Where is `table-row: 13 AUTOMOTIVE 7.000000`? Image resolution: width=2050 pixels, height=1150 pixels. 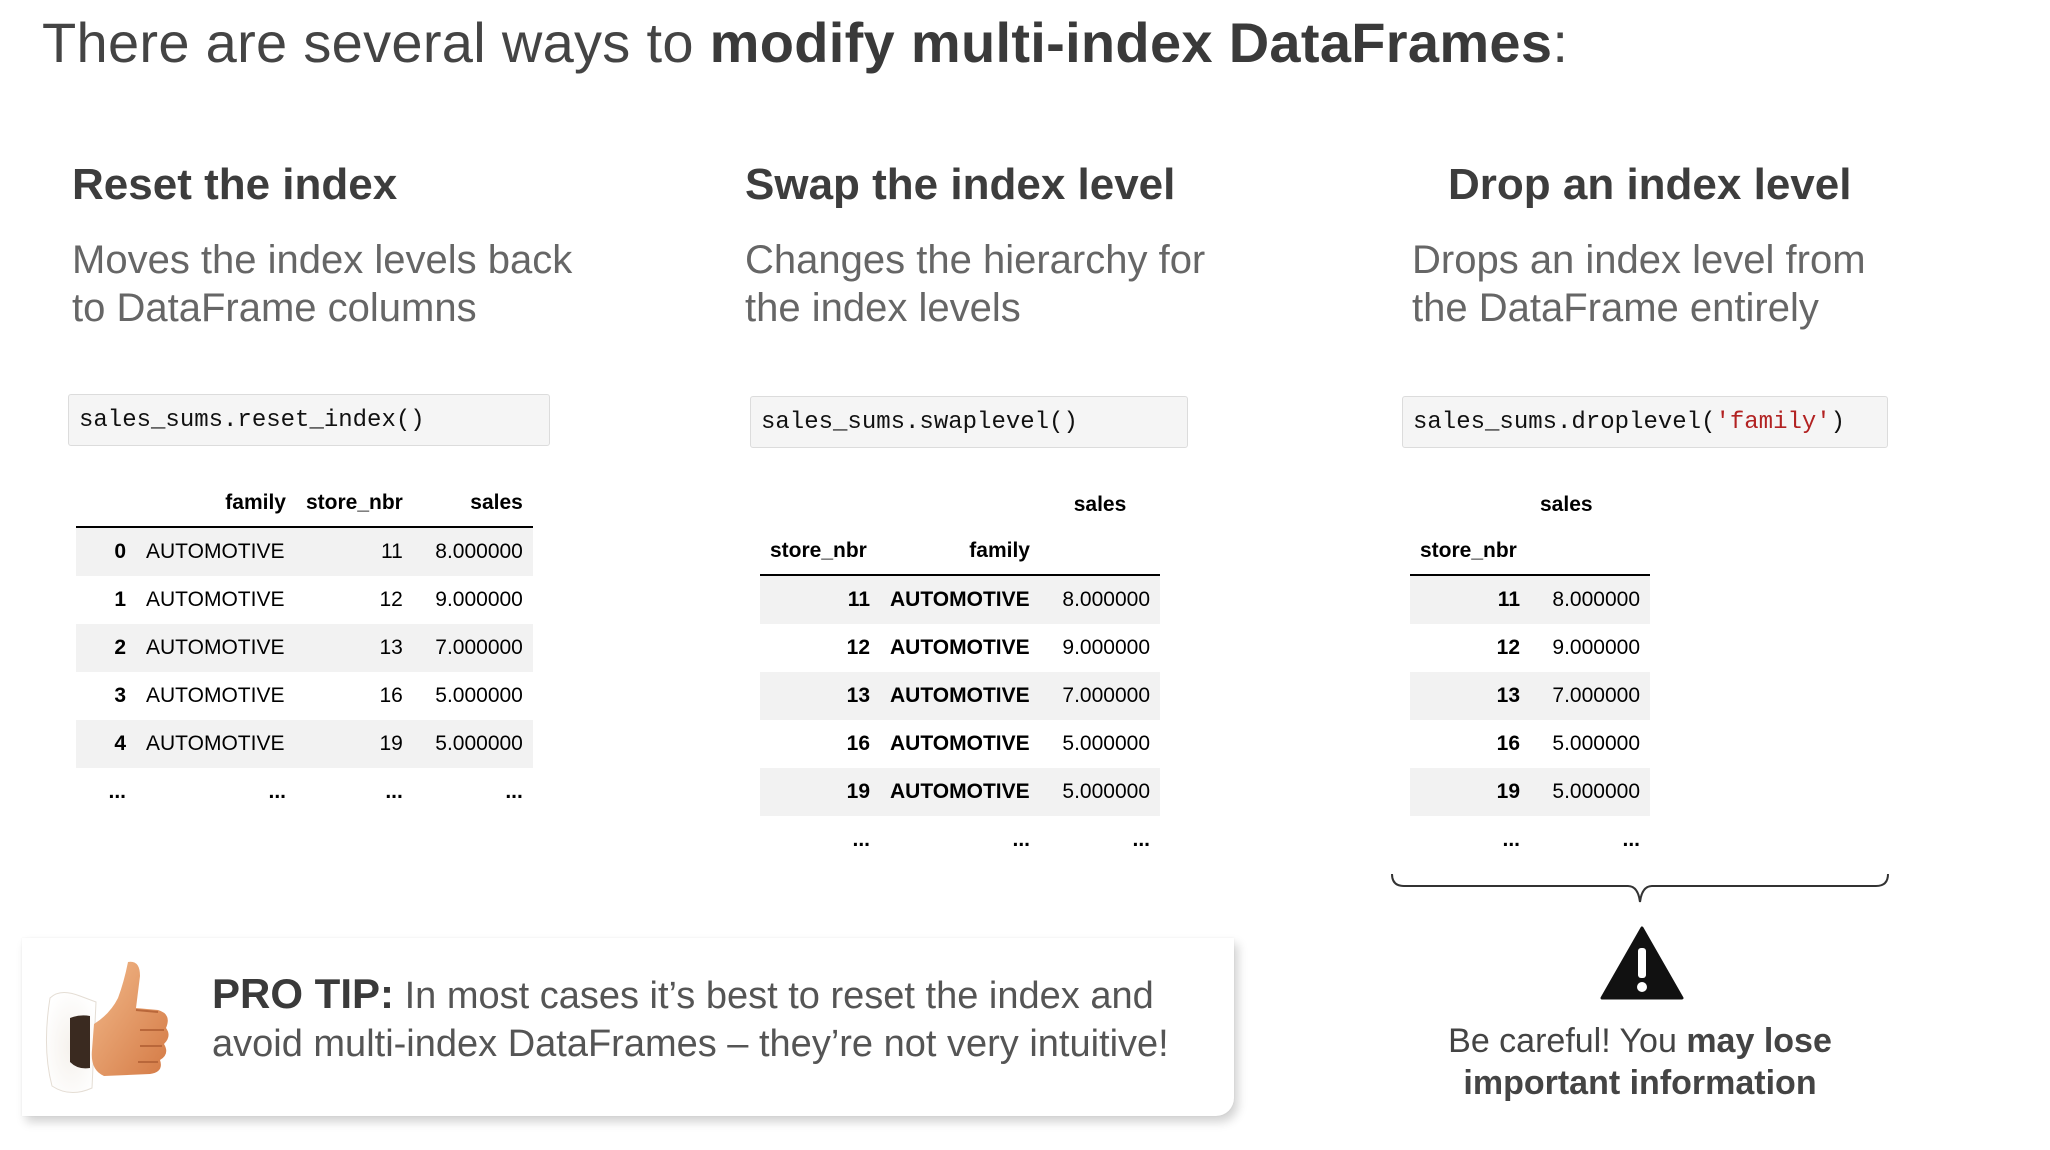
table-row: 13 AUTOMOTIVE 7.000000 is located at coordinates (960, 696).